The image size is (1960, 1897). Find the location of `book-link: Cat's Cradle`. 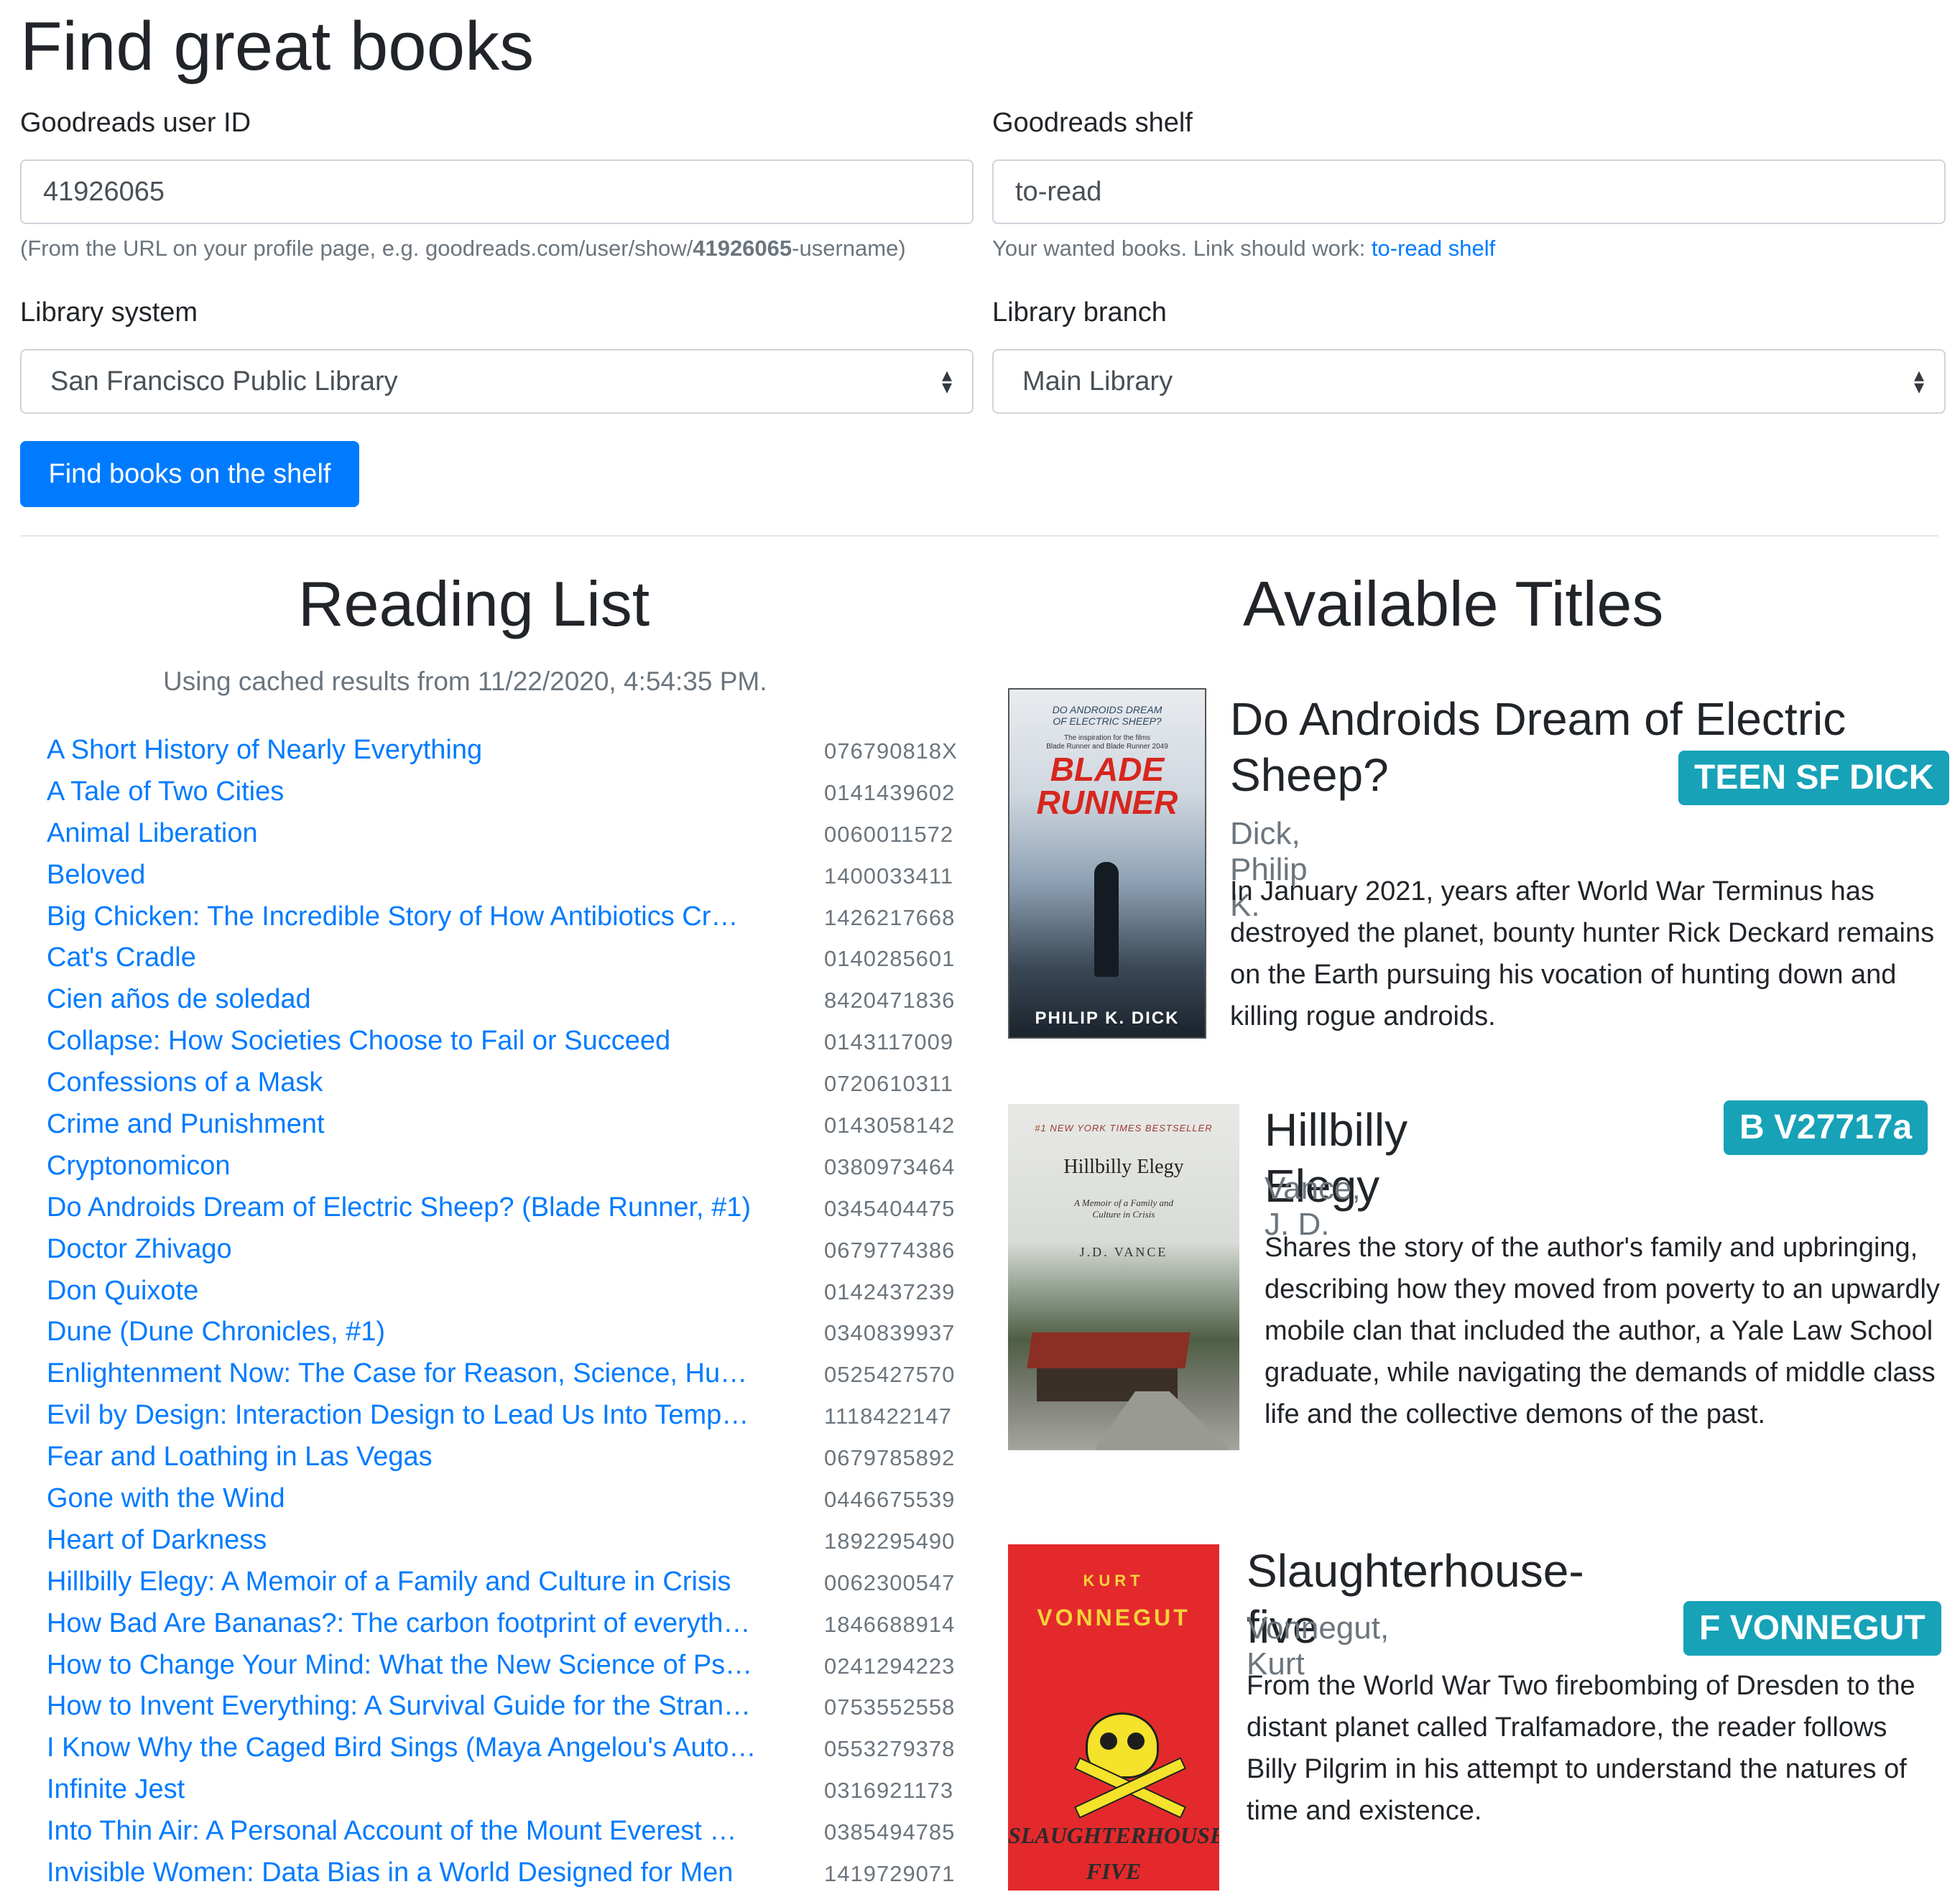

book-link: Cat's Cradle is located at coordinates (410, 957).